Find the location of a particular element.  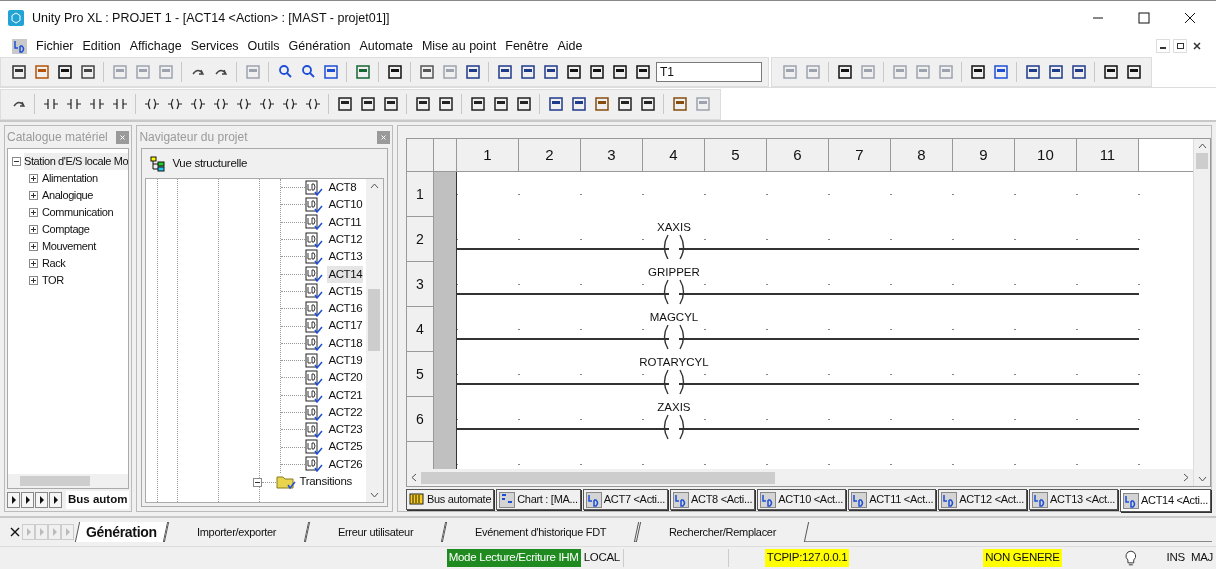

next-tab-button is located at coordinates (41, 500).